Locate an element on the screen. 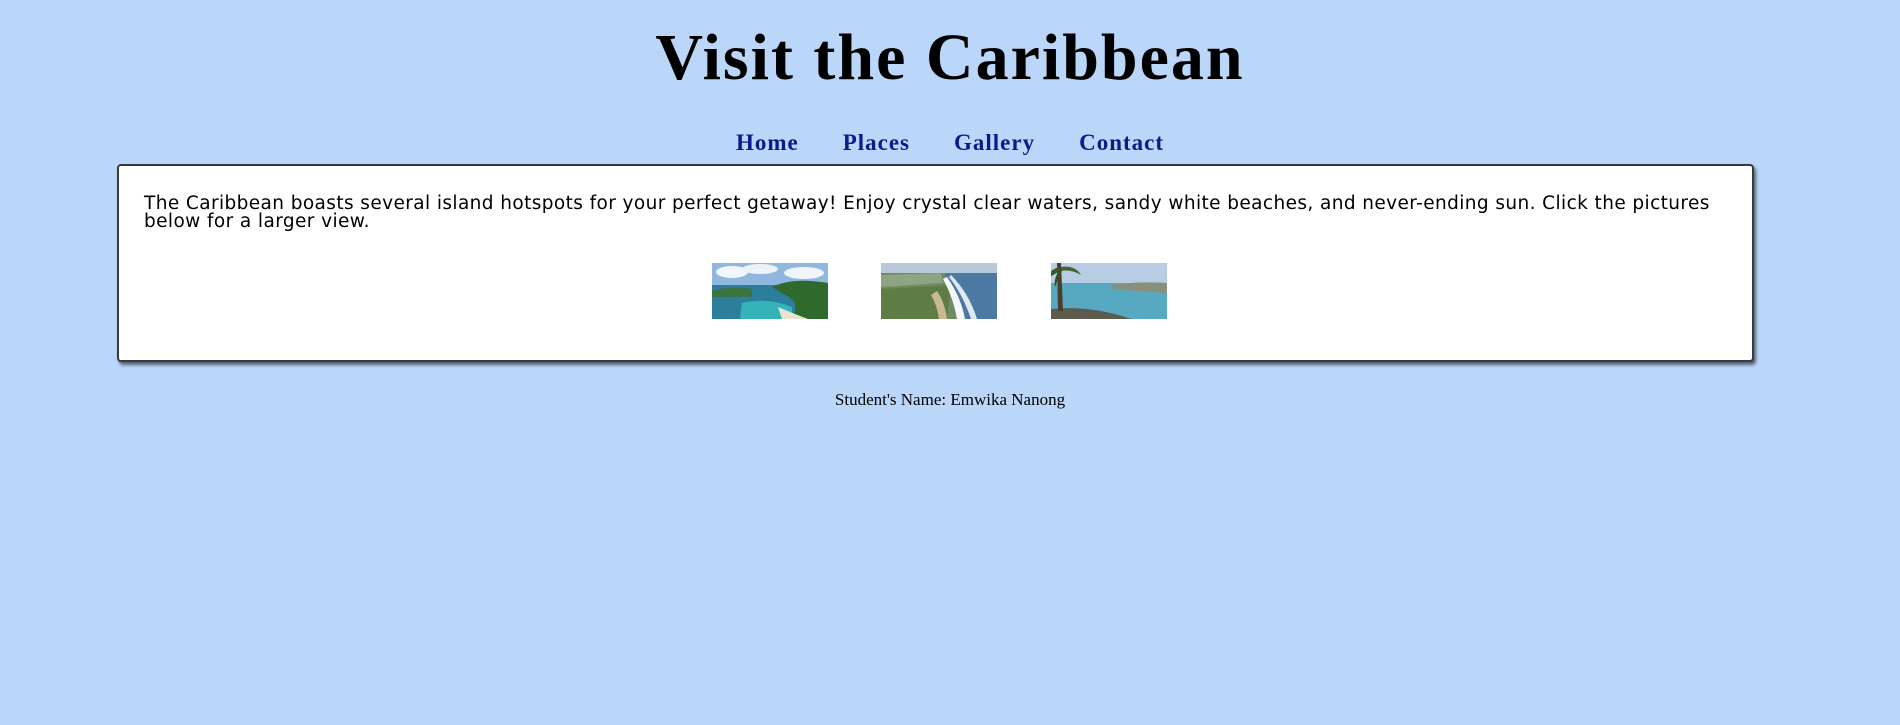  nav-link-places: Places is located at coordinates (876, 143).